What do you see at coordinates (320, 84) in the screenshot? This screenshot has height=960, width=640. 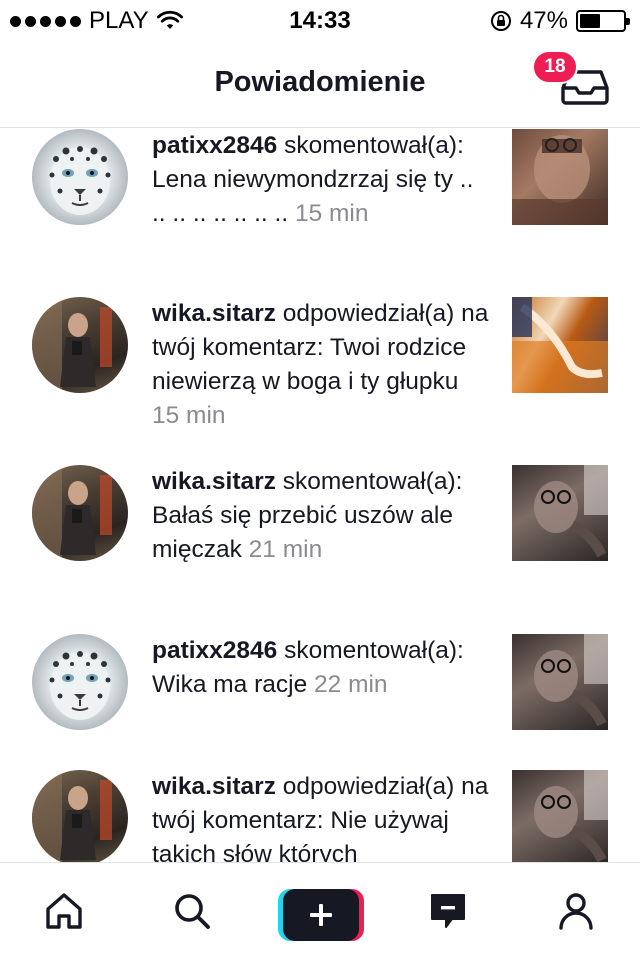 I see `header: Powiadomienie 18` at bounding box center [320, 84].